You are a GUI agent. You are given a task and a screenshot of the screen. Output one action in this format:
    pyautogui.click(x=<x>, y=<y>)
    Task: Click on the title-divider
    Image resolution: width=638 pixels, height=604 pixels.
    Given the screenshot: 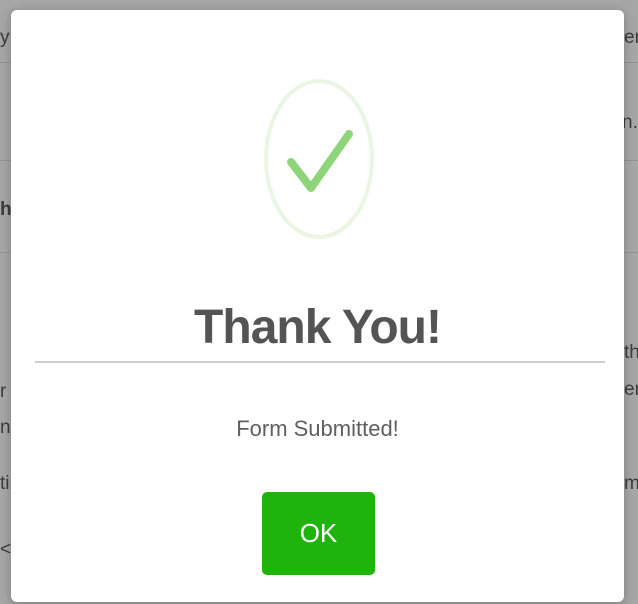 What is the action you would take?
    pyautogui.click(x=320, y=362)
    